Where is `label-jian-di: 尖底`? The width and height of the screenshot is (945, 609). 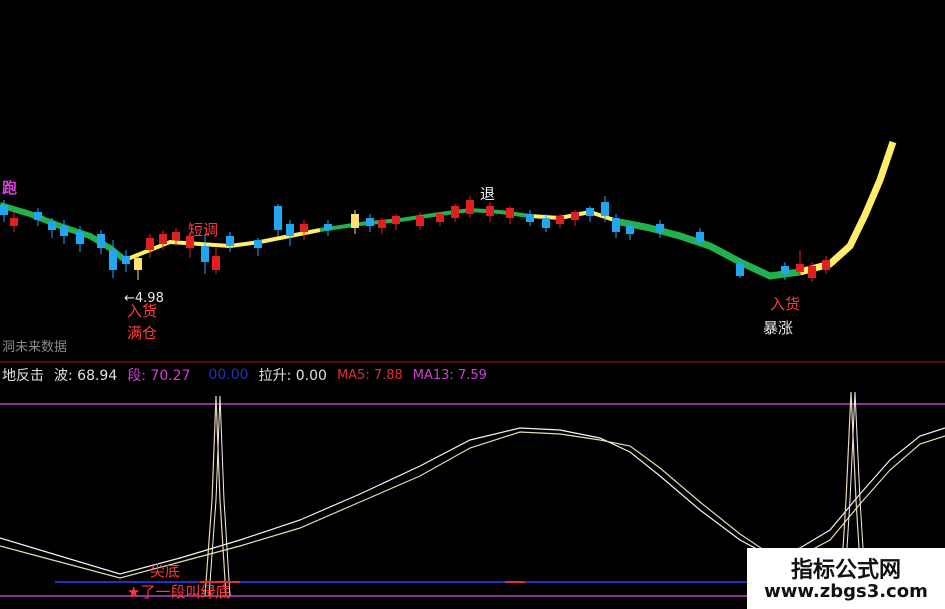 label-jian-di: 尖底 is located at coordinates (165, 571).